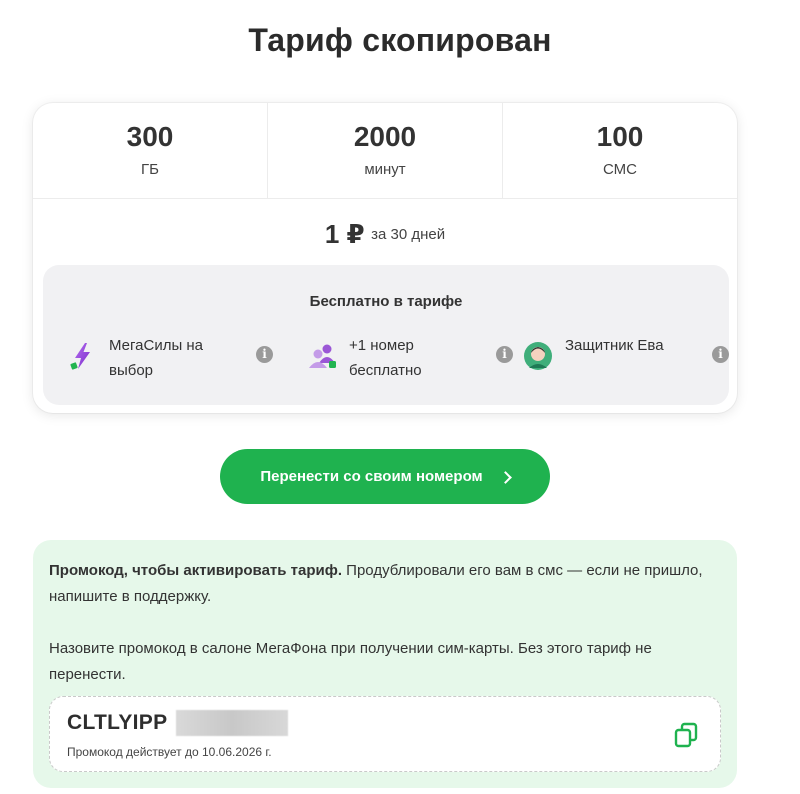  I want to click on page-title: Тариф скопирован, so click(400, 40).